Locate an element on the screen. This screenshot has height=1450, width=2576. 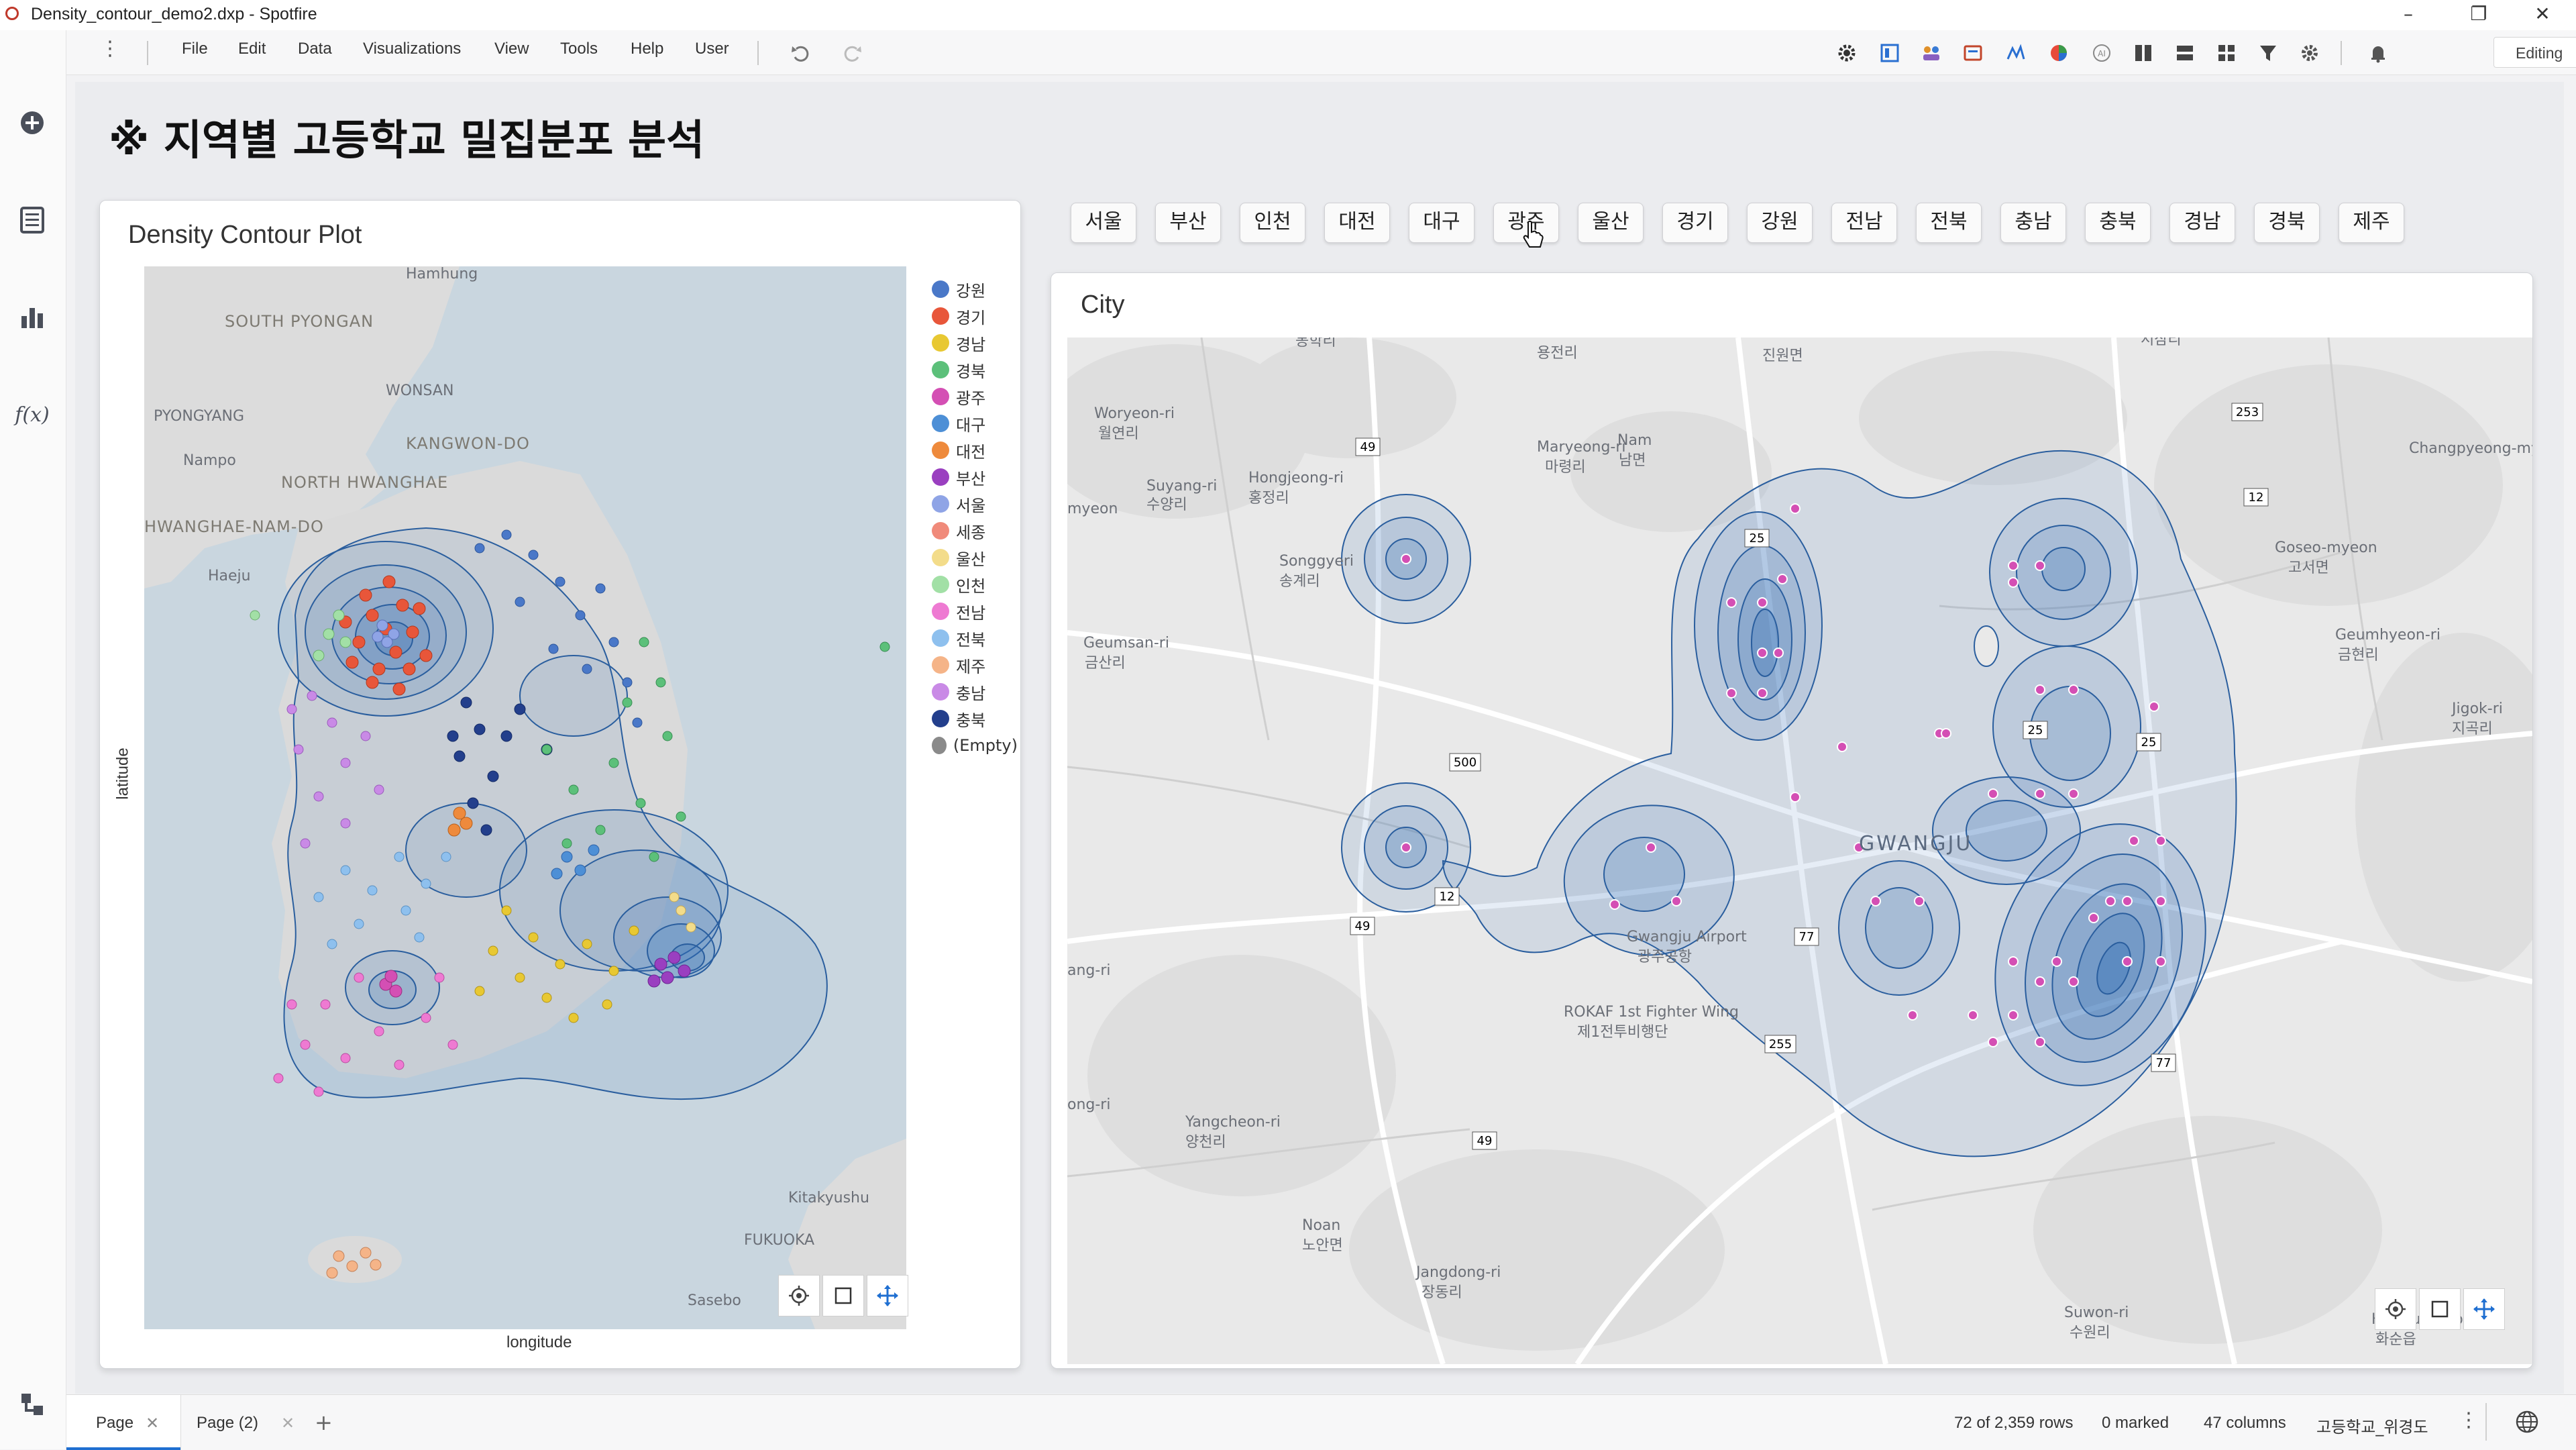
legend-item: 경북 is located at coordinates (975, 369).